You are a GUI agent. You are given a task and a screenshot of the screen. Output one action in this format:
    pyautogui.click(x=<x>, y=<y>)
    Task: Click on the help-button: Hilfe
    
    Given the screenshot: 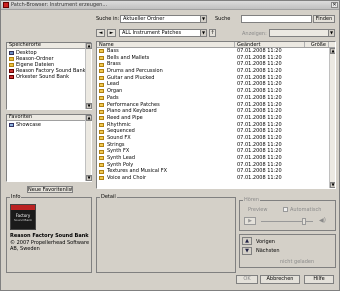 What is the action you would take?
    pyautogui.click(x=319, y=279)
    